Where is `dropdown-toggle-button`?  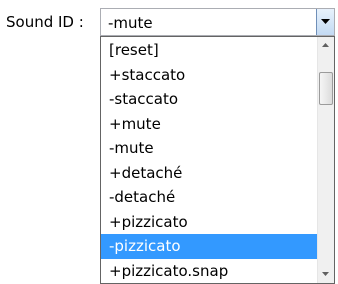 dropdown-toggle-button is located at coordinates (325, 22).